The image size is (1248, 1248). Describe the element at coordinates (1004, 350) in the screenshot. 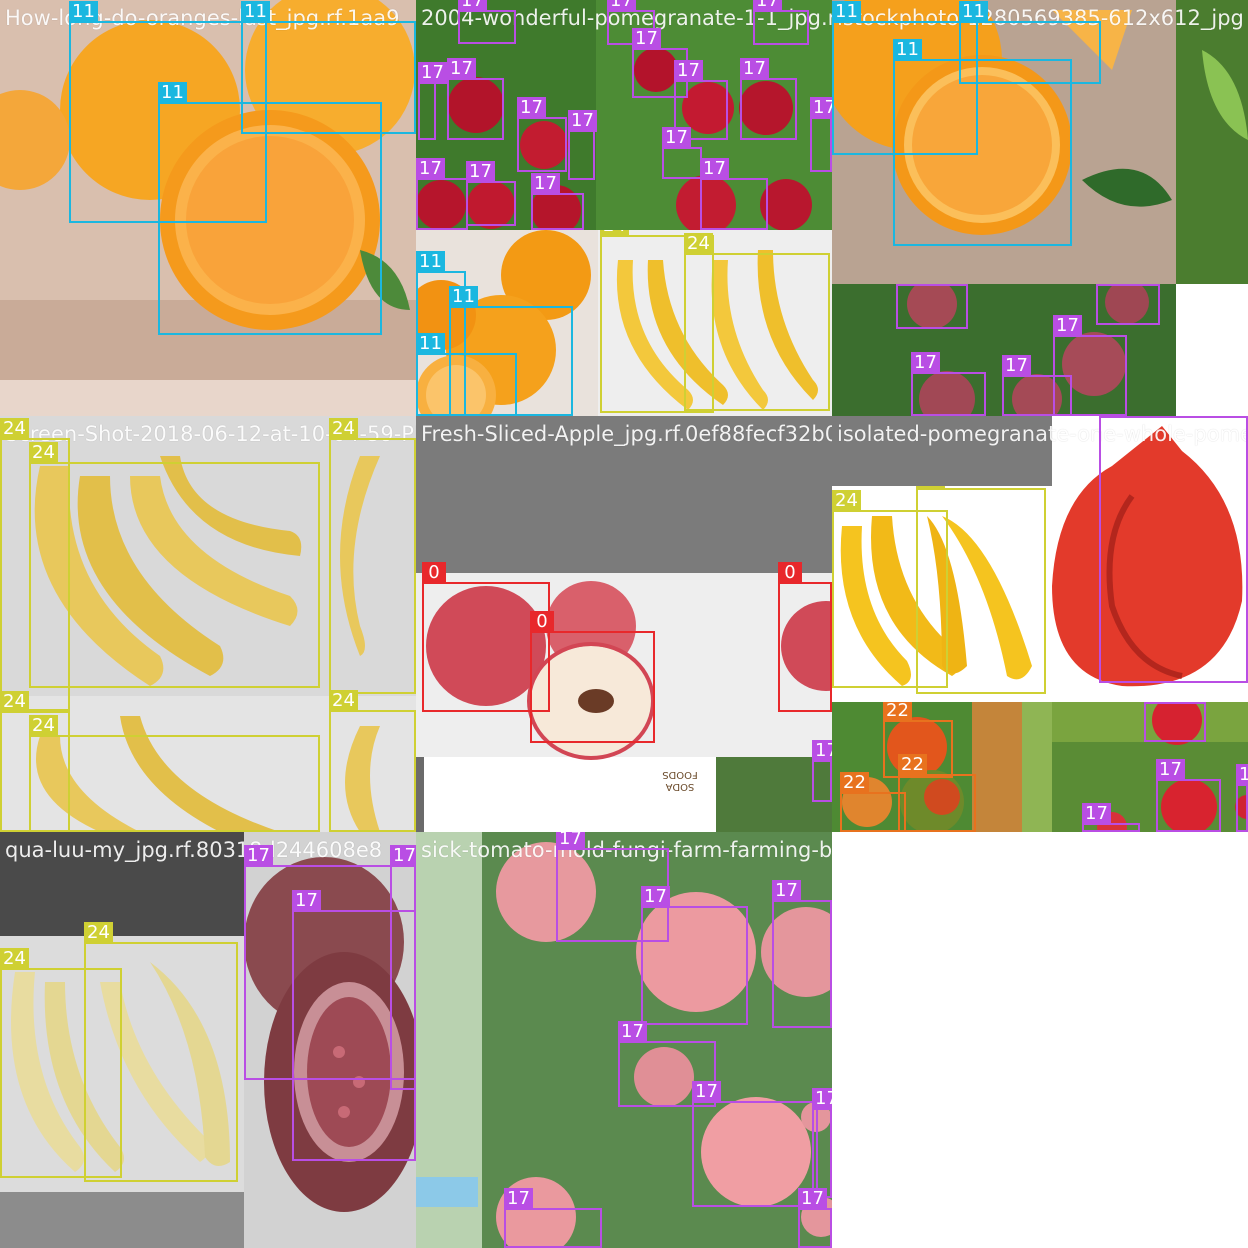

I see `tile-pomegranate-bush: 17 17 17 17 17` at that location.